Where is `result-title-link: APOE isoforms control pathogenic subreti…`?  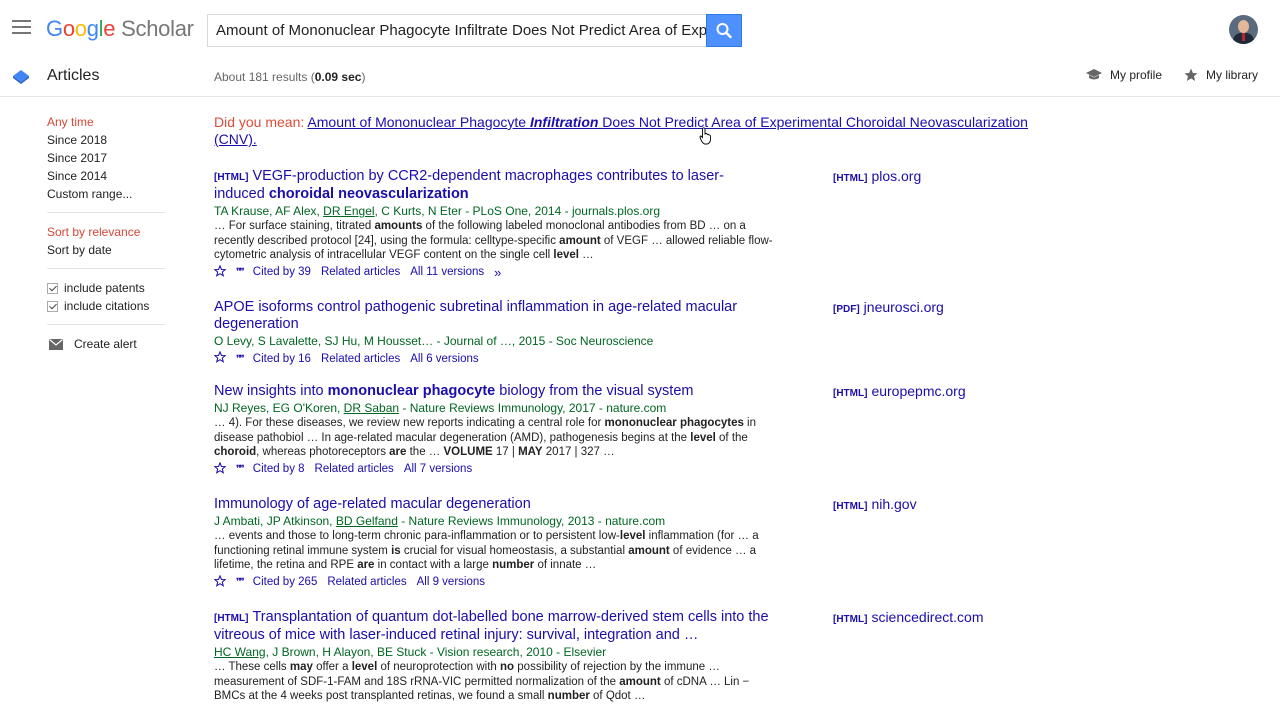
result-title-link: APOE isoforms control pathogenic subreti… is located at coordinates (494, 316).